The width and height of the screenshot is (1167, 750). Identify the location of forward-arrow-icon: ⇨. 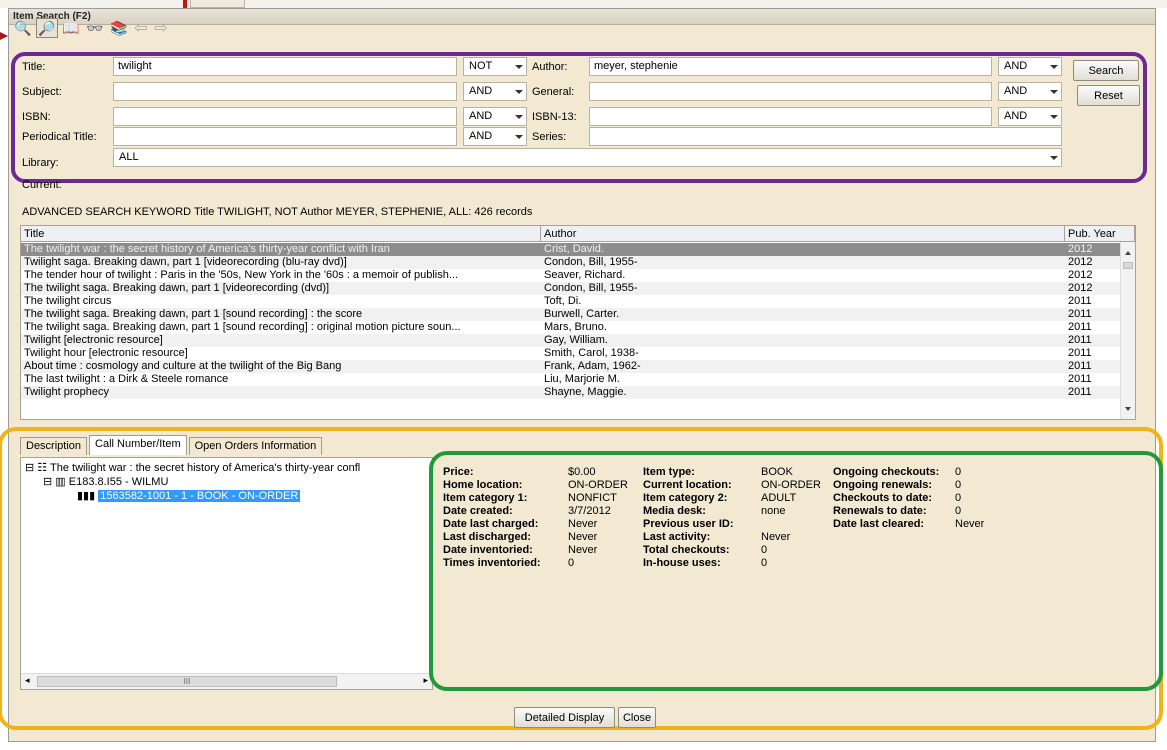
(161, 28).